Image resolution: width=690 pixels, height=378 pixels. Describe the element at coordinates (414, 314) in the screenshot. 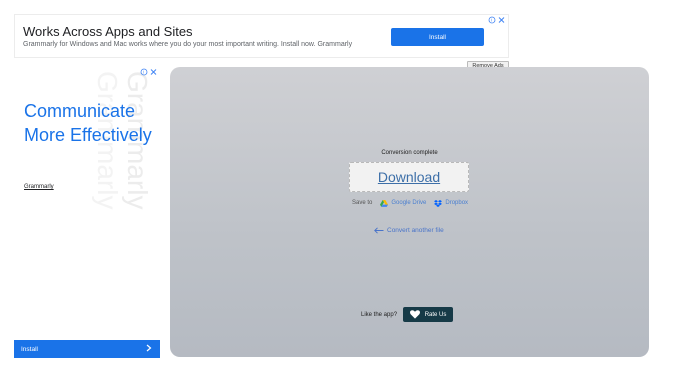

I see `heart-icon` at that location.